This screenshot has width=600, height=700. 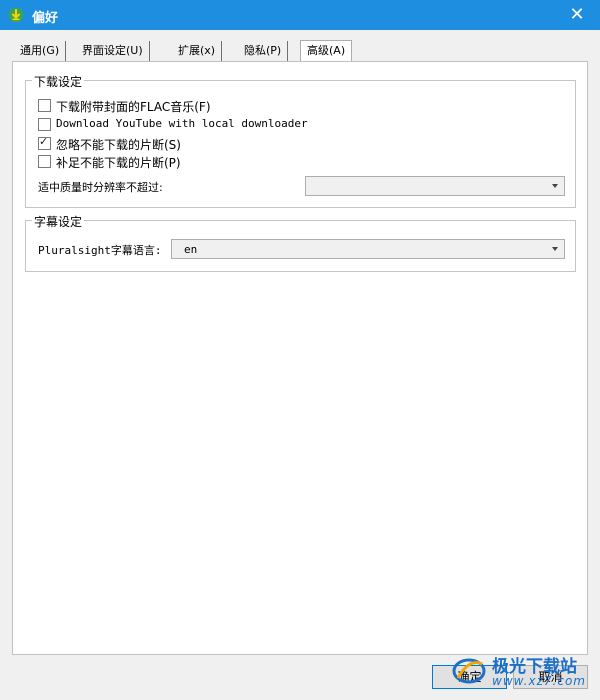 What do you see at coordinates (368, 249) in the screenshot?
I see `subtitle-language-select: en` at bounding box center [368, 249].